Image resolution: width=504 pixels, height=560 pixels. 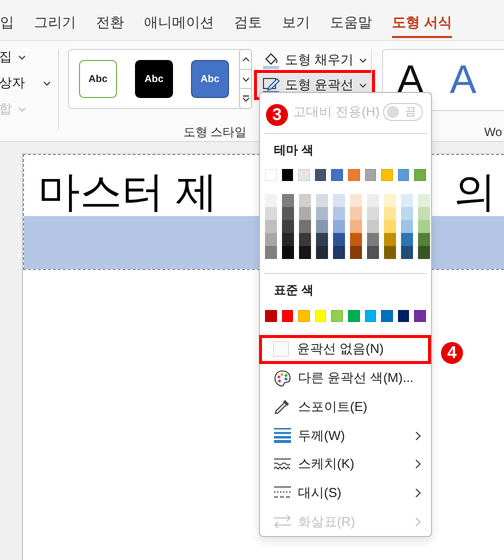 I want to click on section-heading: 표준 색, so click(x=293, y=291).